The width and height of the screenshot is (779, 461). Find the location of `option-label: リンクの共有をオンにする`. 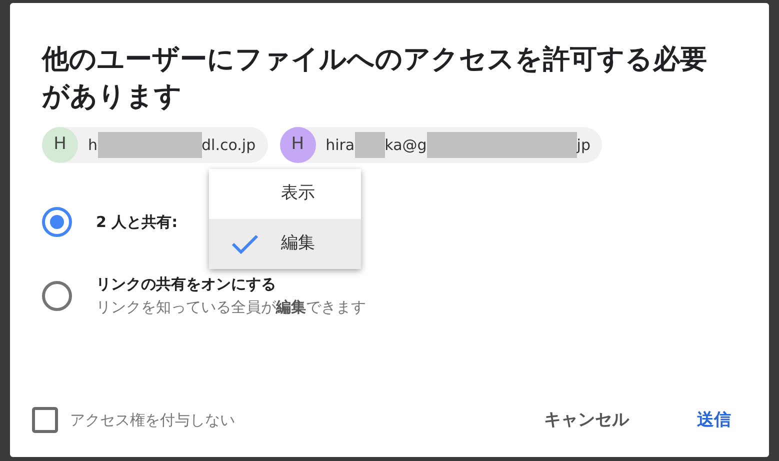

option-label: リンクの共有をオンにする is located at coordinates (186, 284).